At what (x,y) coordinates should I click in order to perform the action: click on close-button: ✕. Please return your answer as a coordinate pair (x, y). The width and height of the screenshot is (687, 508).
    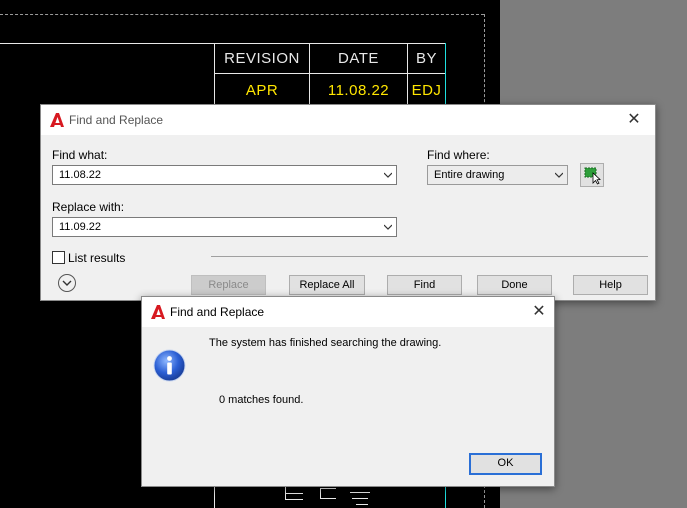
    Looking at the image, I should click on (634, 120).